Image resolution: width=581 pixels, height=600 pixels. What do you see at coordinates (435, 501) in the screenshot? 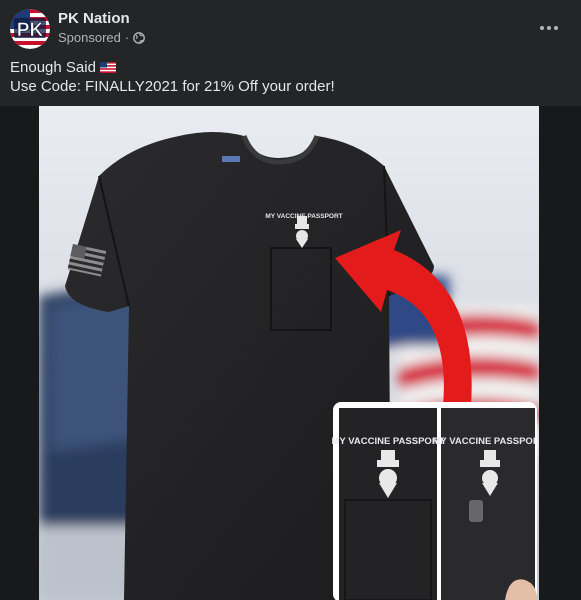
I see `inset-closeup: MY VACCINE PASSPORT MY VACCINE PASSPORT` at bounding box center [435, 501].